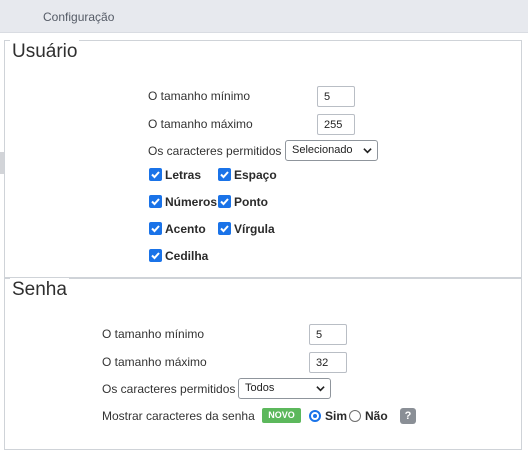 The image size is (528, 457). I want to click on checkbox-cedilha: Cedilha, so click(181, 256).